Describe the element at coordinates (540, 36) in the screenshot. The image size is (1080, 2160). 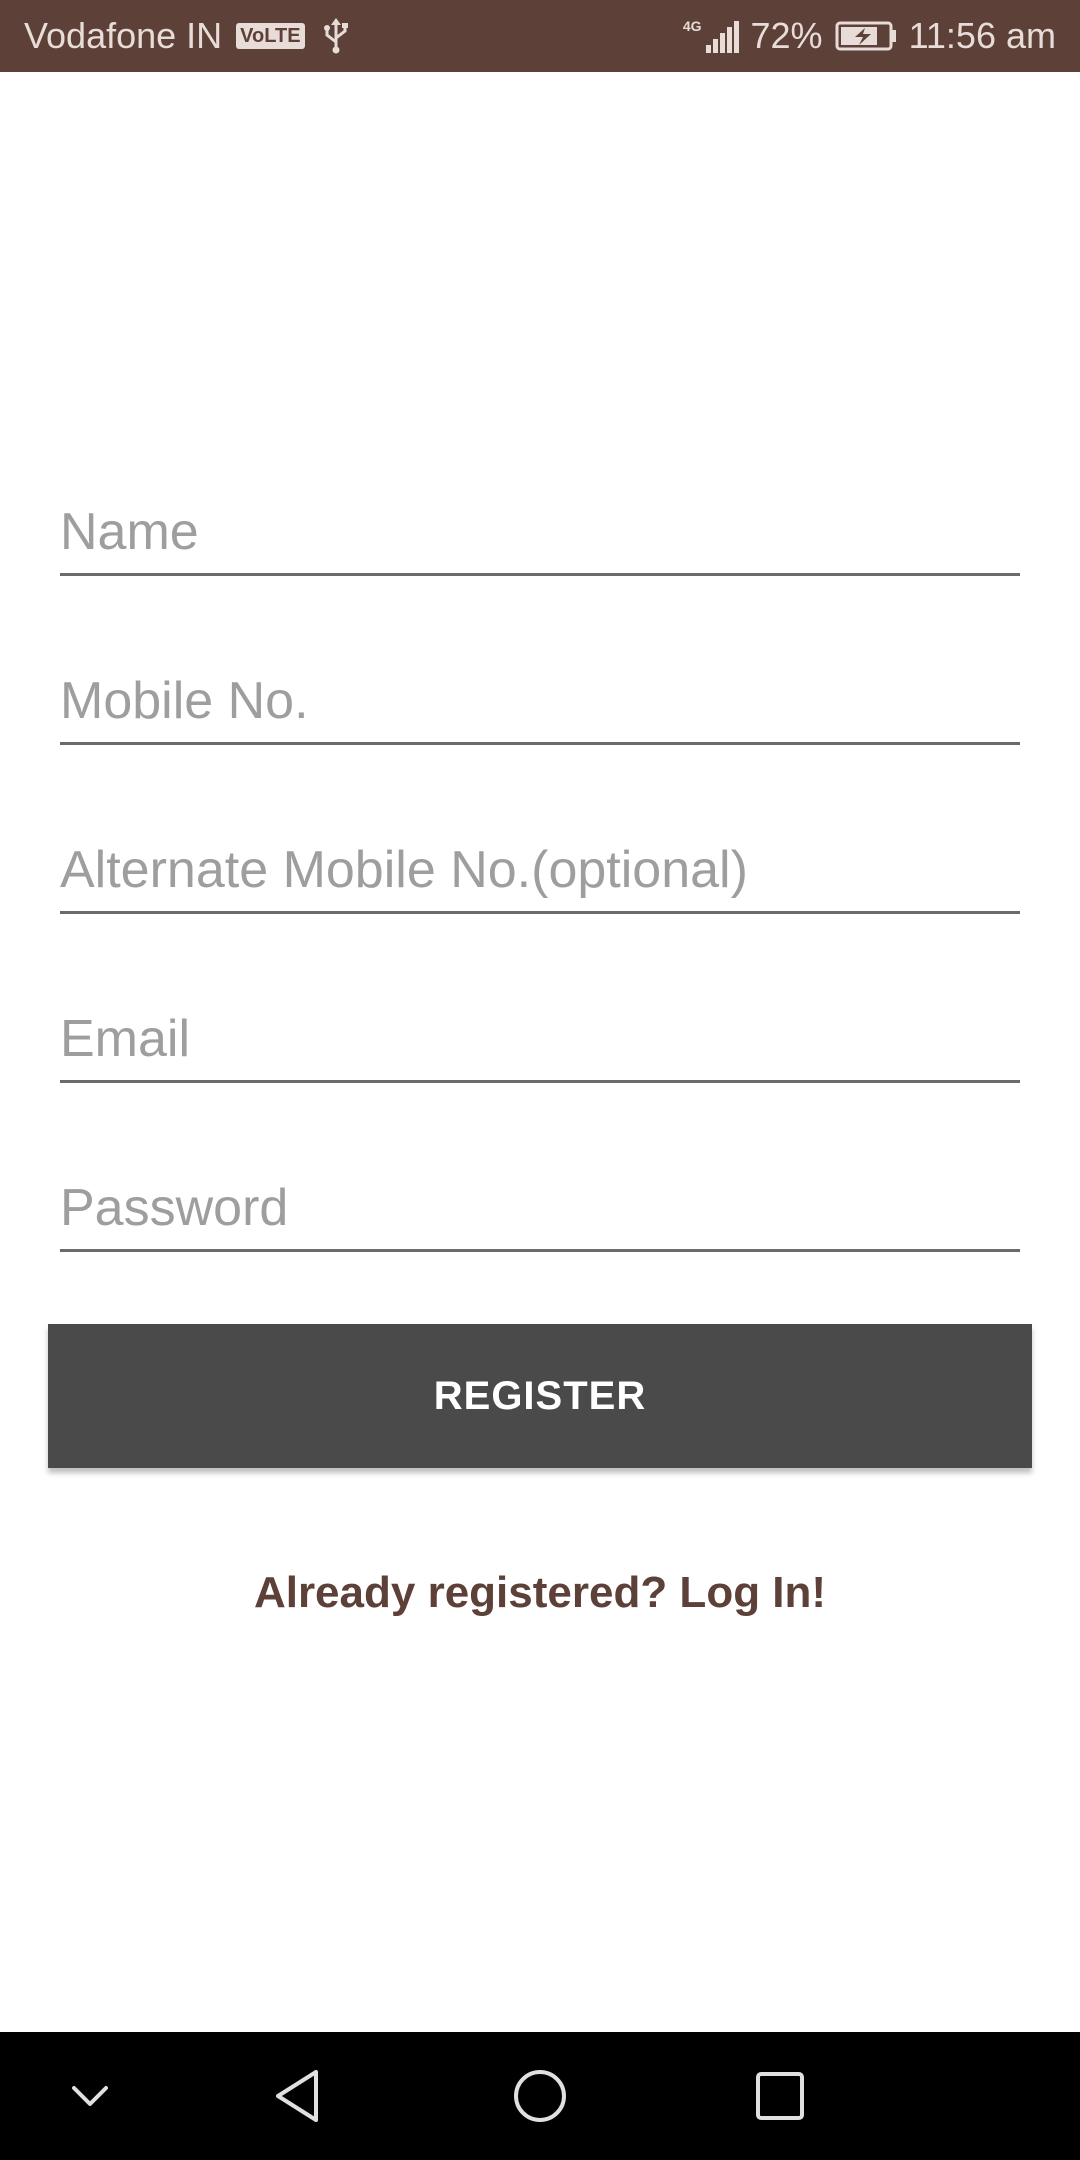
I see `status-bar: Vodafone IN VoLTE 4G 72% 11:56 am` at that location.